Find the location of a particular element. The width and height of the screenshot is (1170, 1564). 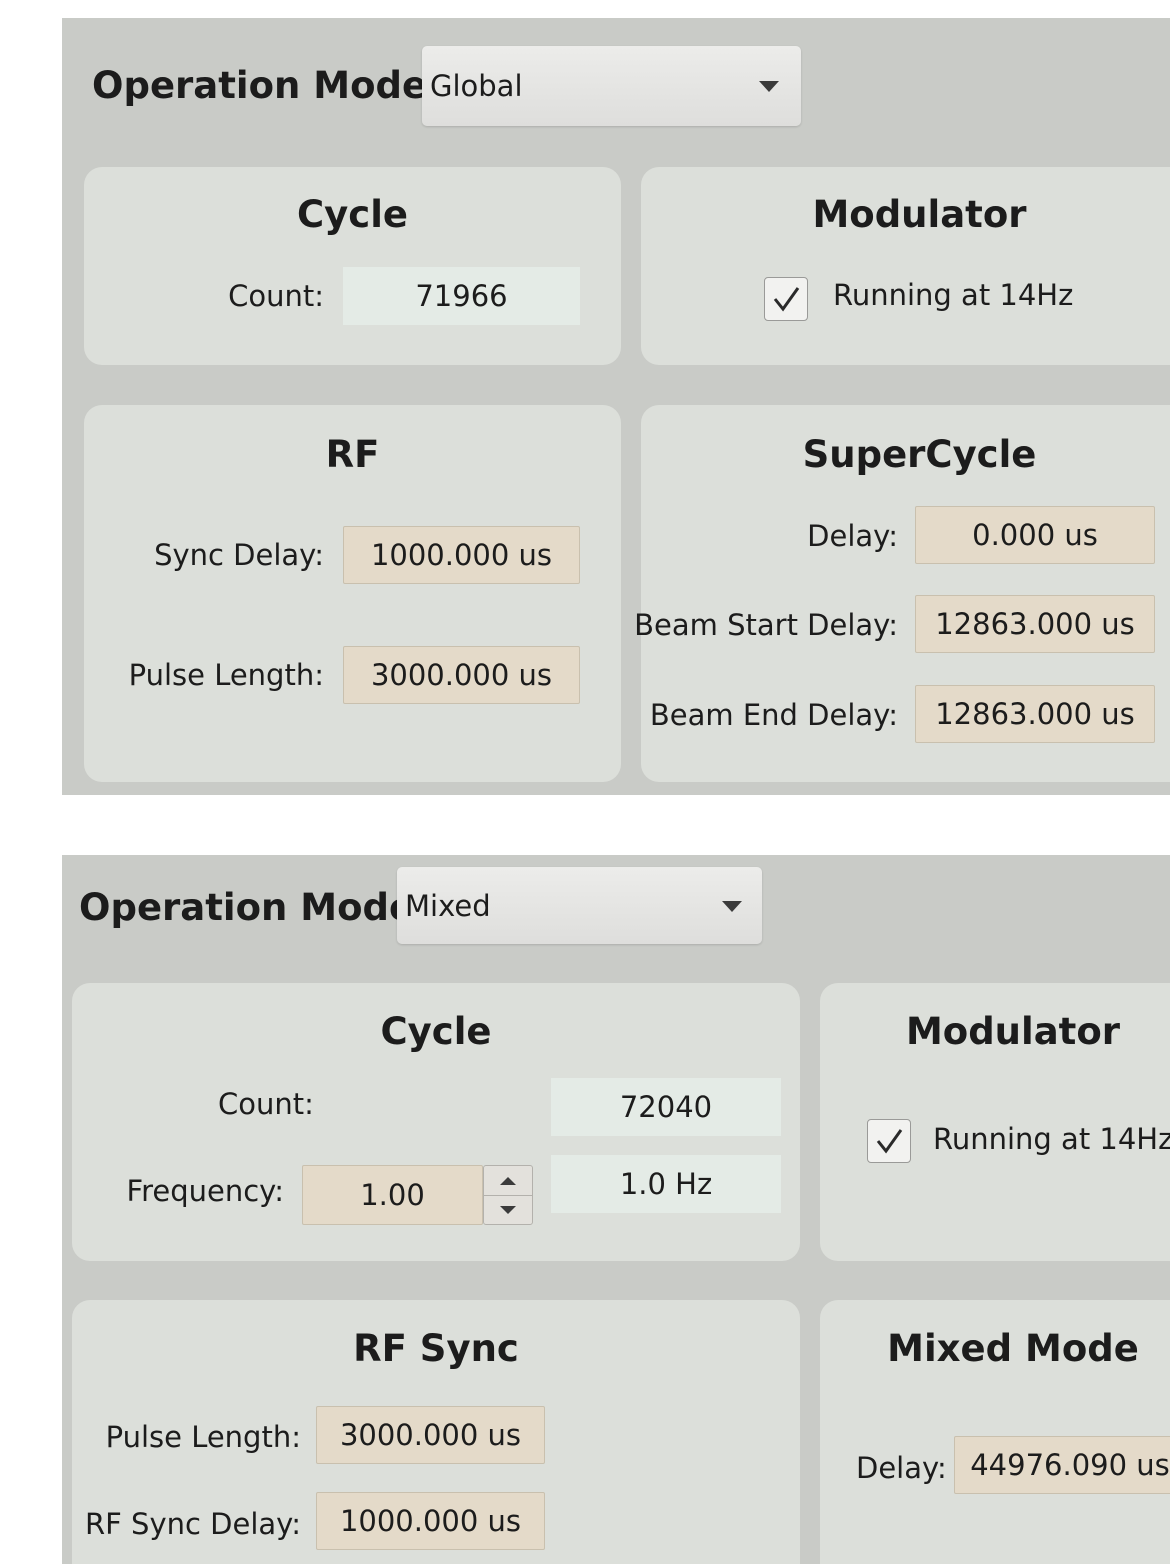

rf-title: RF is located at coordinates (352, 454).